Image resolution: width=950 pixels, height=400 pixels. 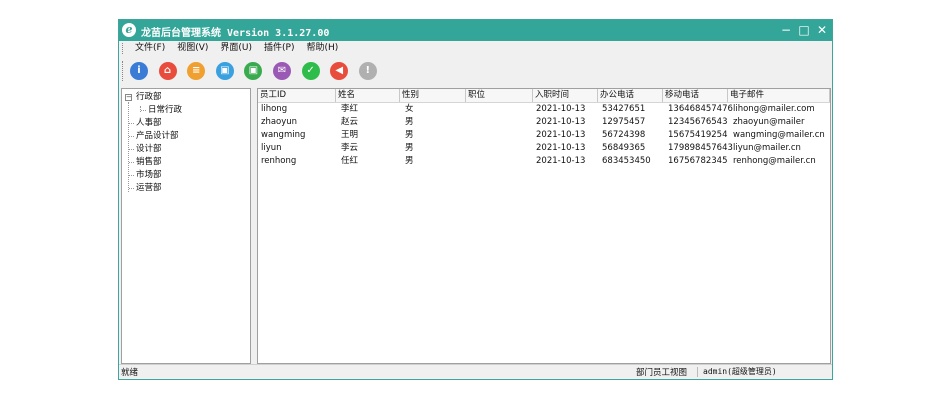 I want to click on toolbar-user-info-button: i, so click(x=139, y=71).